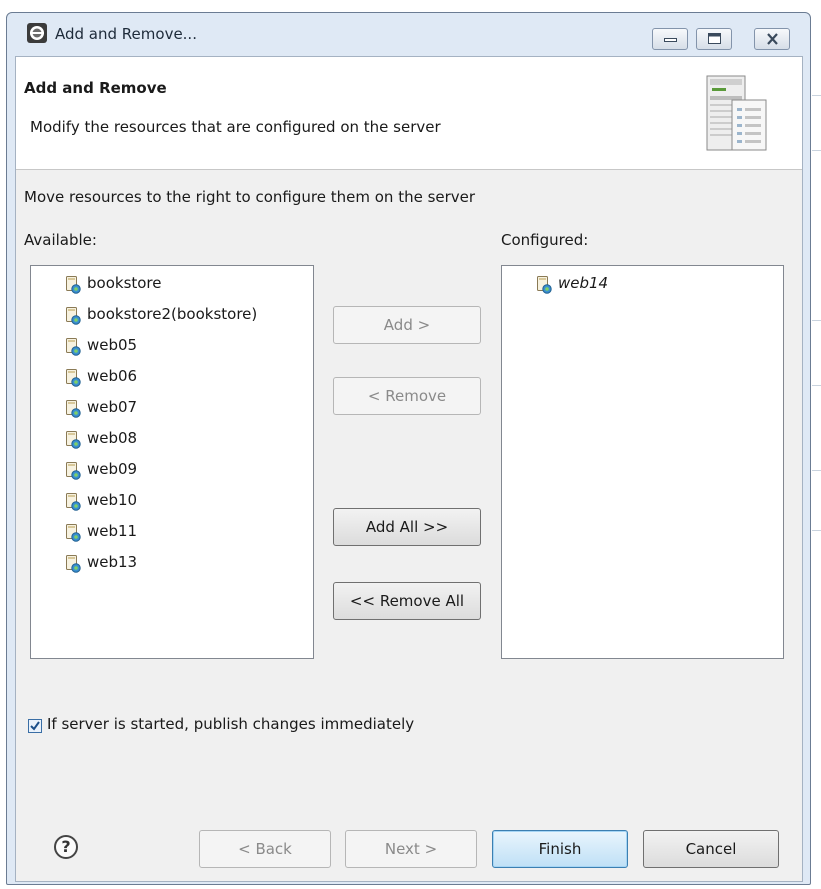 This screenshot has height=889, width=821. I want to click on next-button: Next >, so click(411, 849).